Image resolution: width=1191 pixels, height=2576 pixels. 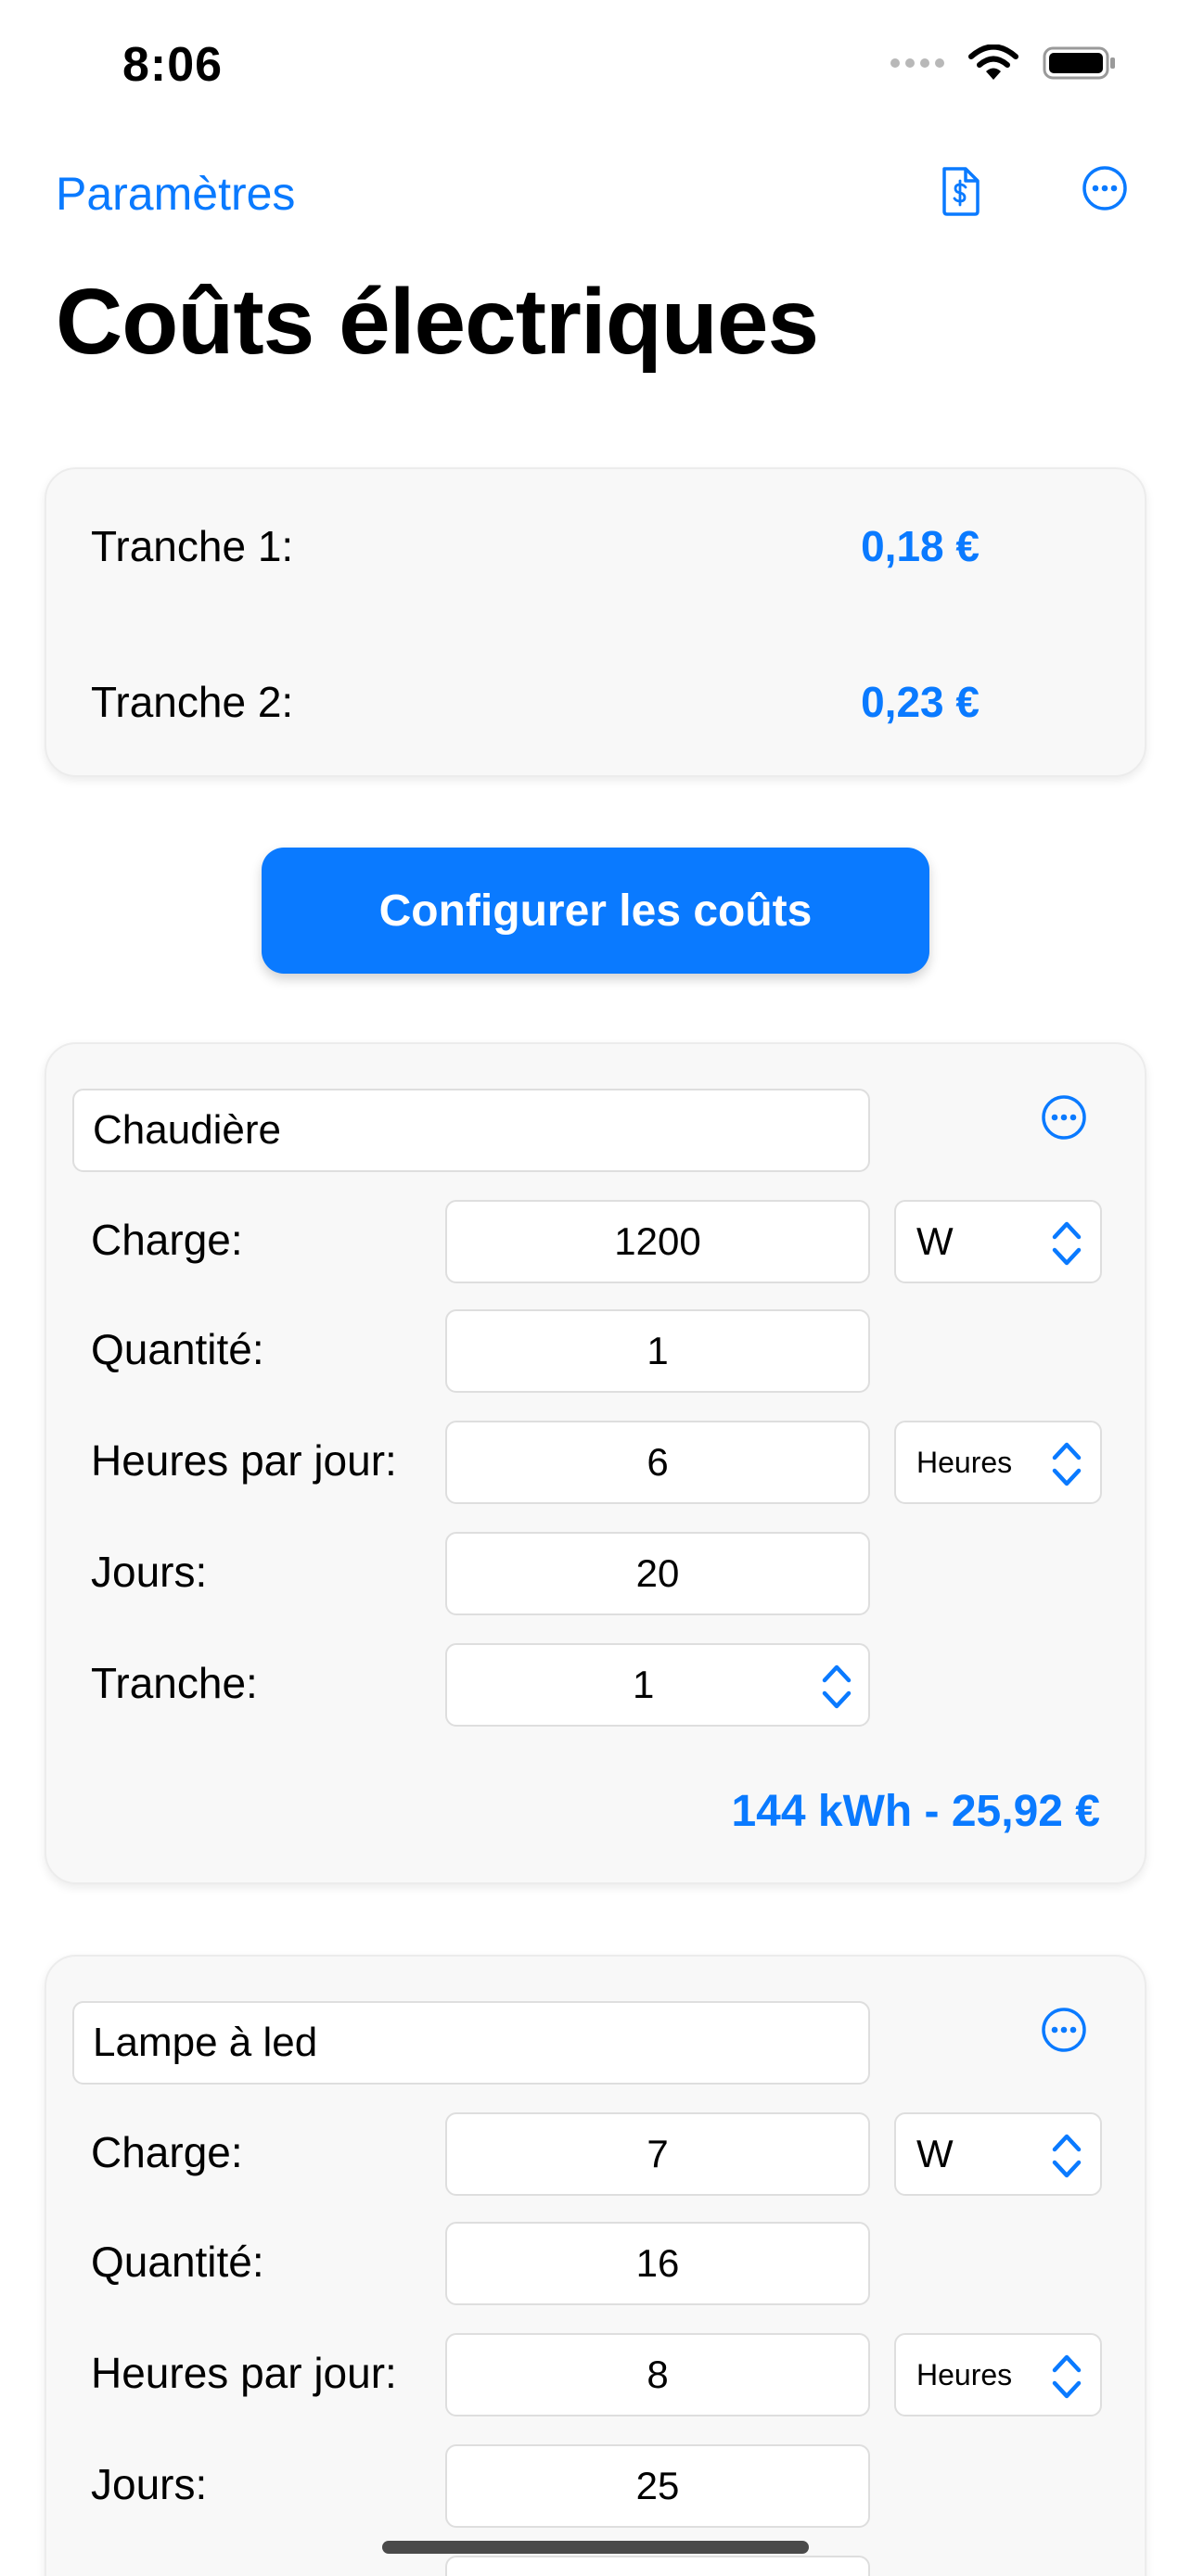 I want to click on back-button: Paramètres, so click(x=175, y=194).